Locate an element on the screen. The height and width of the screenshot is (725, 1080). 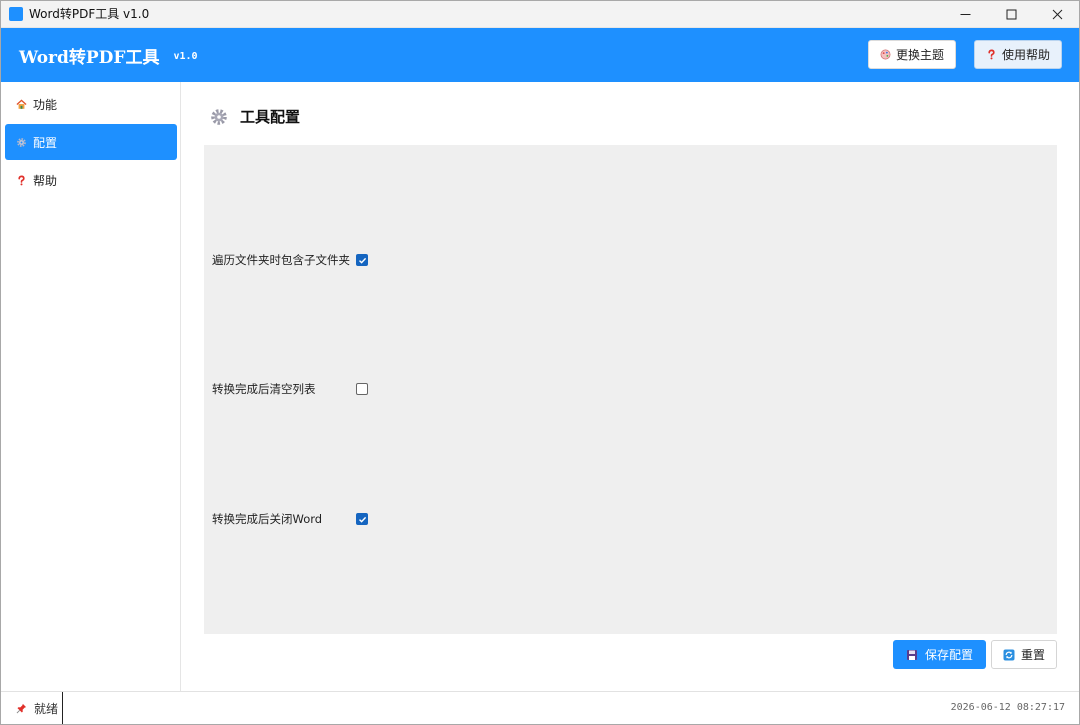
status-indicator: 就绪 is located at coordinates (32, 708).